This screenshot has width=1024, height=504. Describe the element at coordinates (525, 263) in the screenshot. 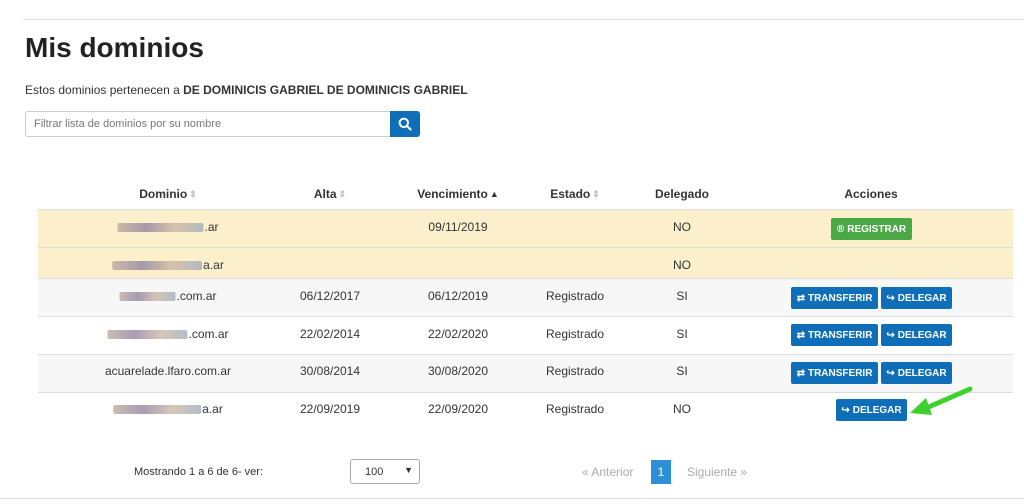

I see `table-row: a.ar NO` at that location.